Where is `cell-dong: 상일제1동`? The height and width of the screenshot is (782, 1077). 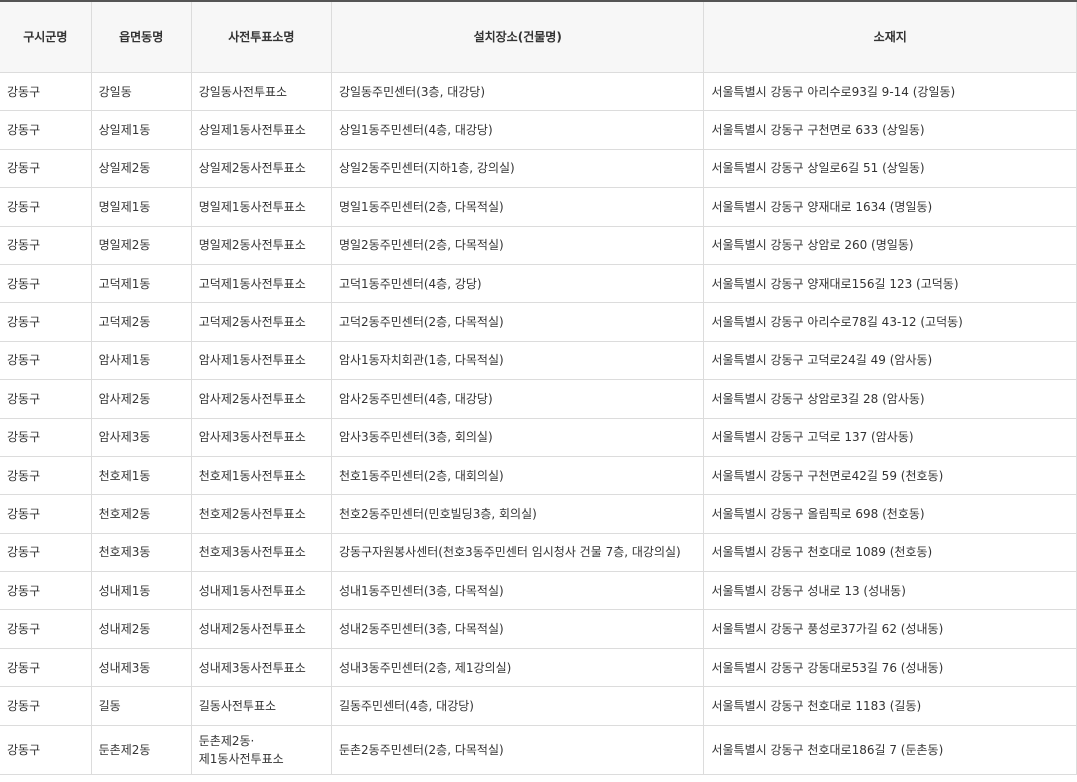
cell-dong: 상일제1동 is located at coordinates (141, 130).